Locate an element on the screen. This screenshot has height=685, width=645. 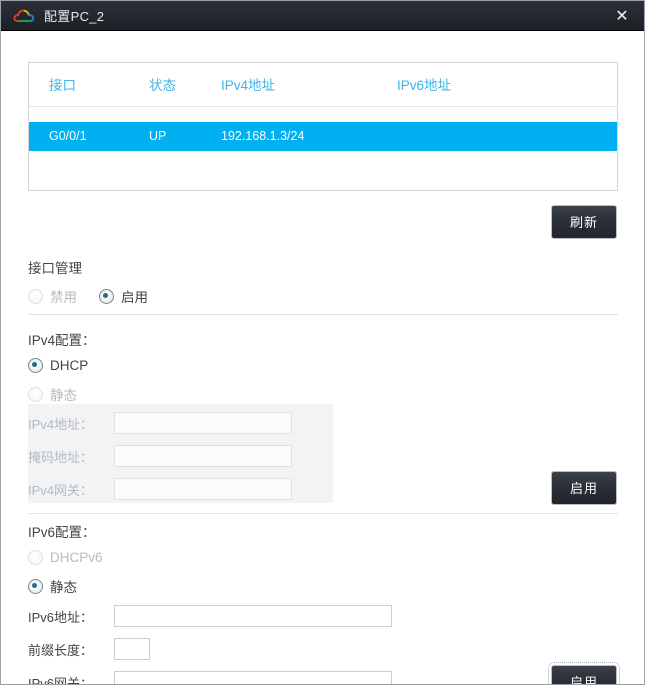
ipv4-mask-row: 掩码地址： is located at coordinates (160, 456).